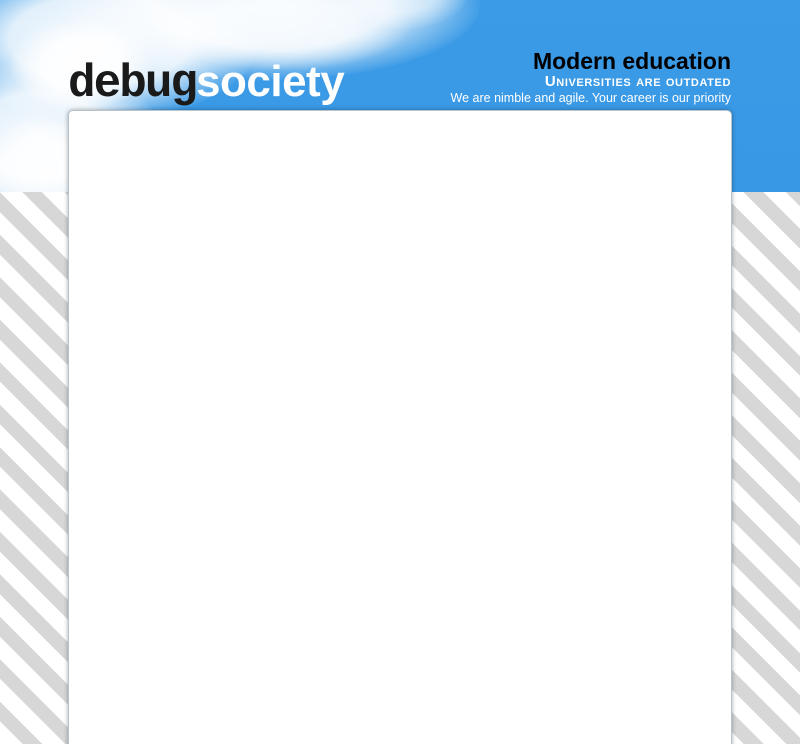 This screenshot has width=800, height=744. Describe the element at coordinates (631, 61) in the screenshot. I see `tagline-title: Modern education` at that location.